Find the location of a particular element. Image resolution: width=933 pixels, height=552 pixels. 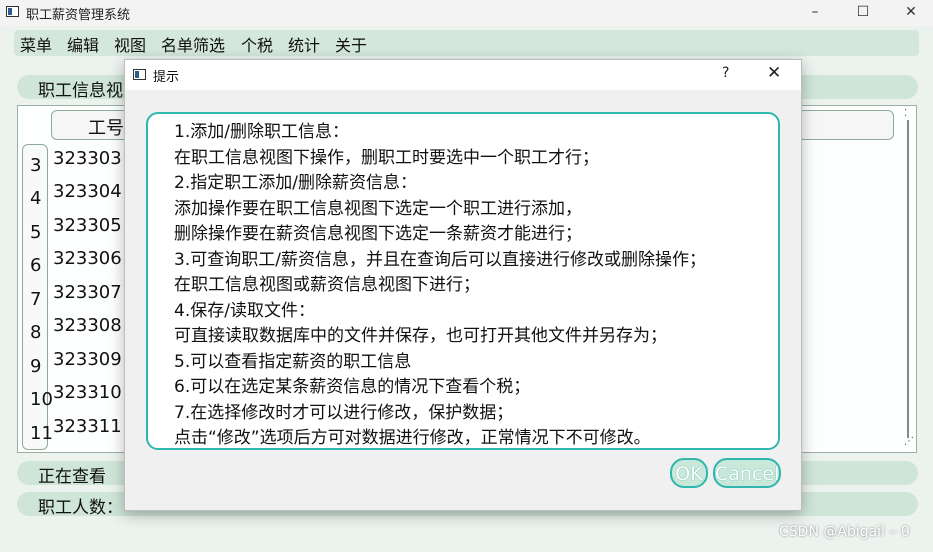

tip-line: 7.在选择修改时才可以进行修改，保护数据； is located at coordinates (344, 413).